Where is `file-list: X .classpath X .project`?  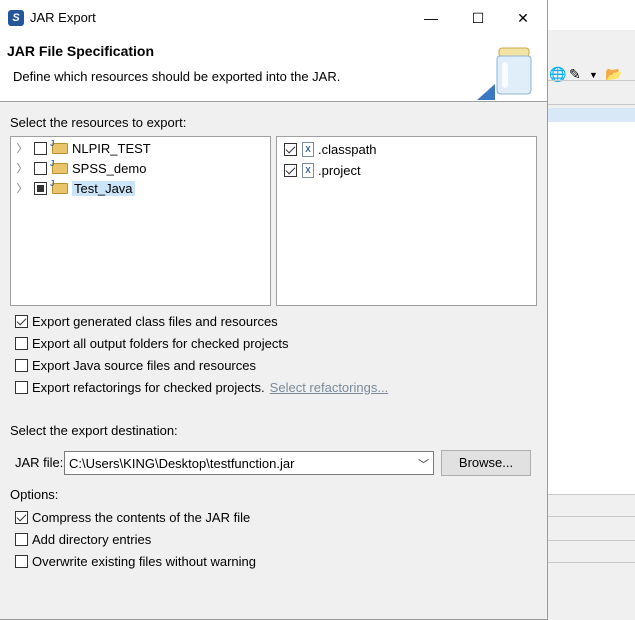
file-list: X .classpath X .project is located at coordinates (406, 221).